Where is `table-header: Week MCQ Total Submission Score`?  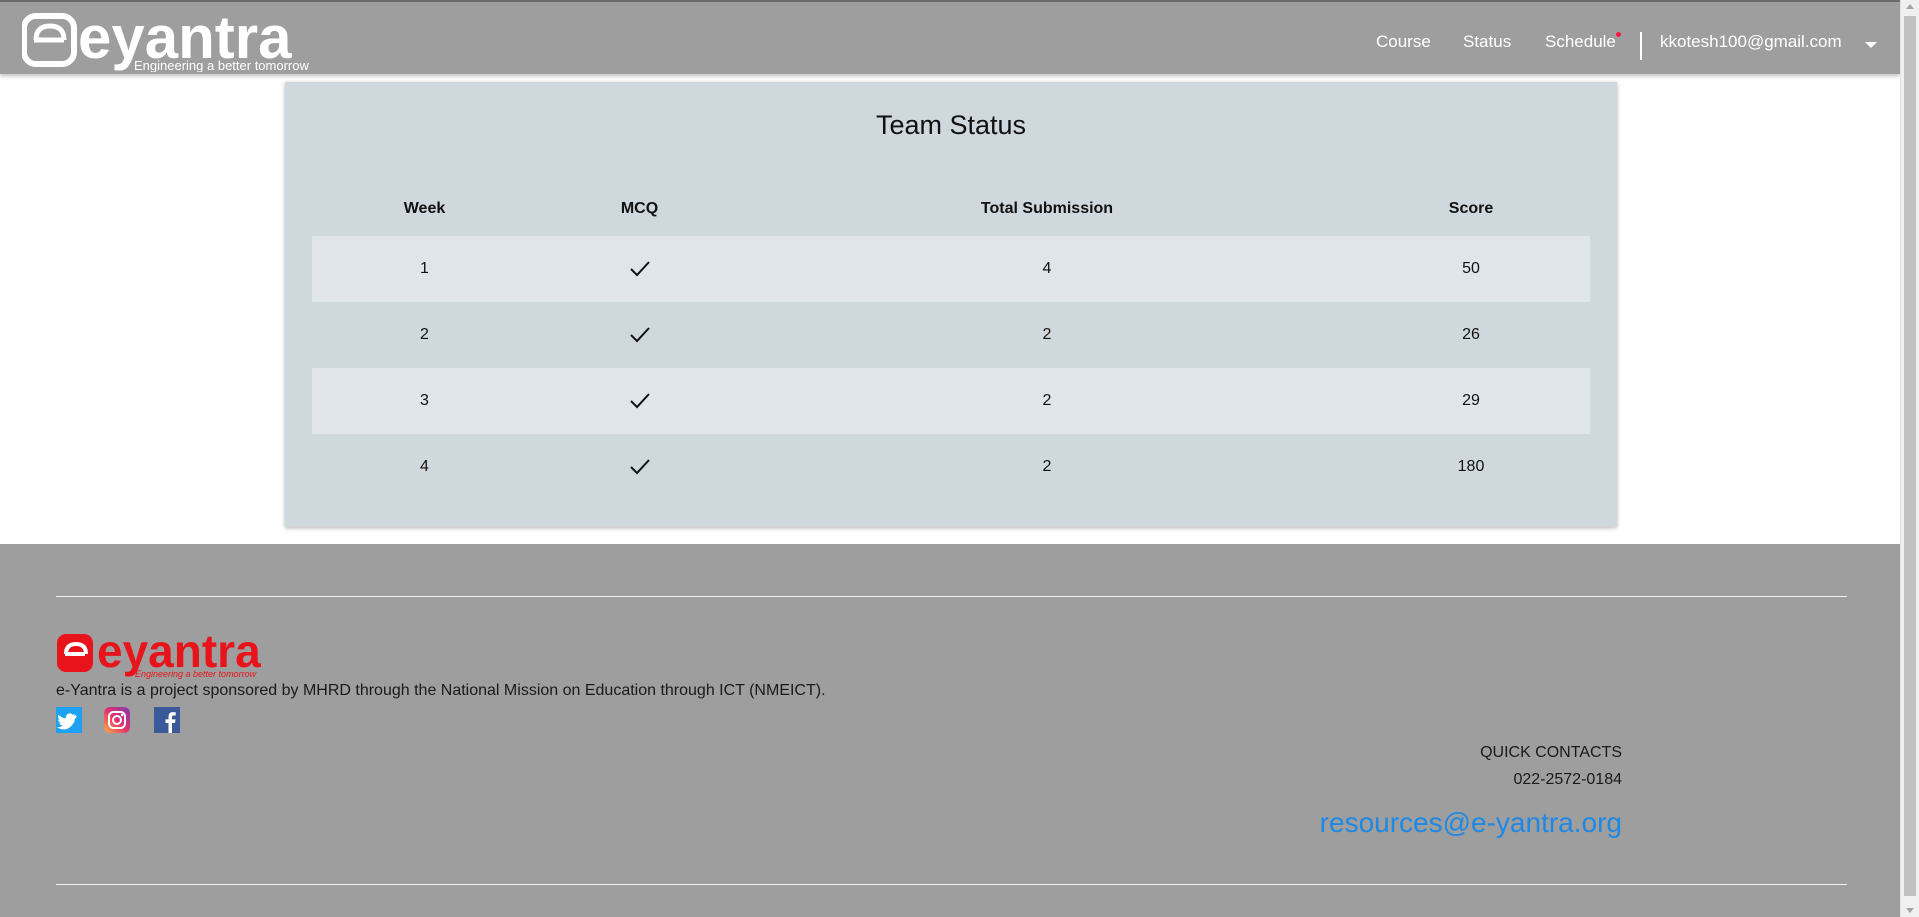
table-header: Week MCQ Total Submission Score is located at coordinates (951, 209).